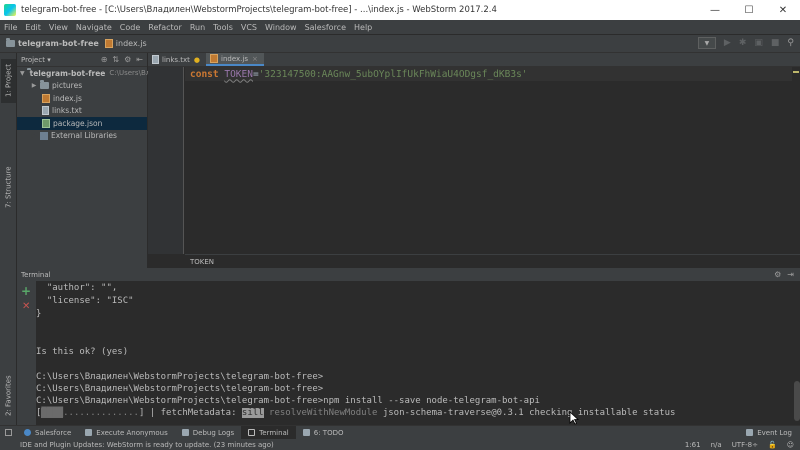  Describe the element at coordinates (400, 44) in the screenshot. I see `navigation-bar: telegram-bot-free index.js ▼ ▶ ✱ ▣ ■ ⚲` at that location.